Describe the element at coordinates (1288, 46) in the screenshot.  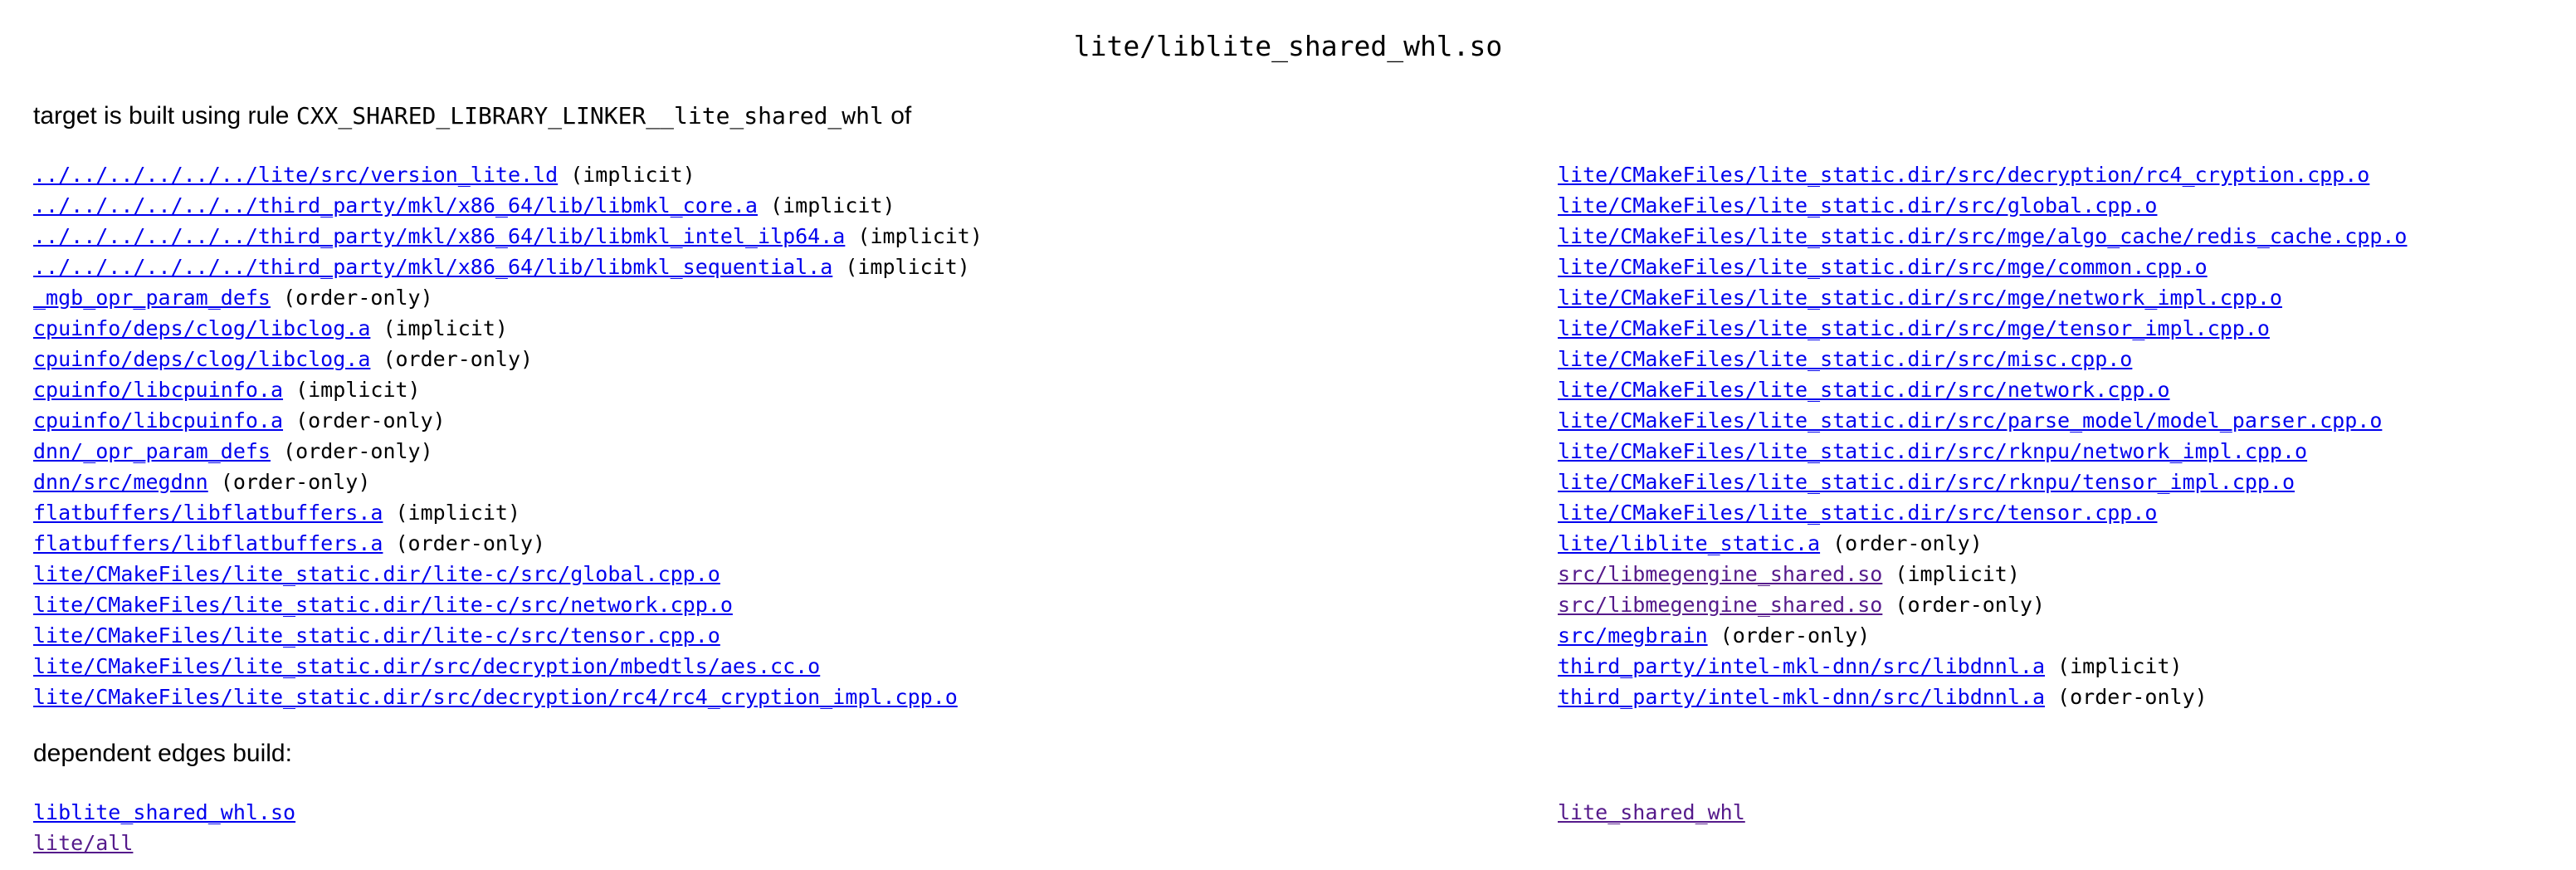
I see `page-title: lite/liblite_shared_whl.so` at that location.